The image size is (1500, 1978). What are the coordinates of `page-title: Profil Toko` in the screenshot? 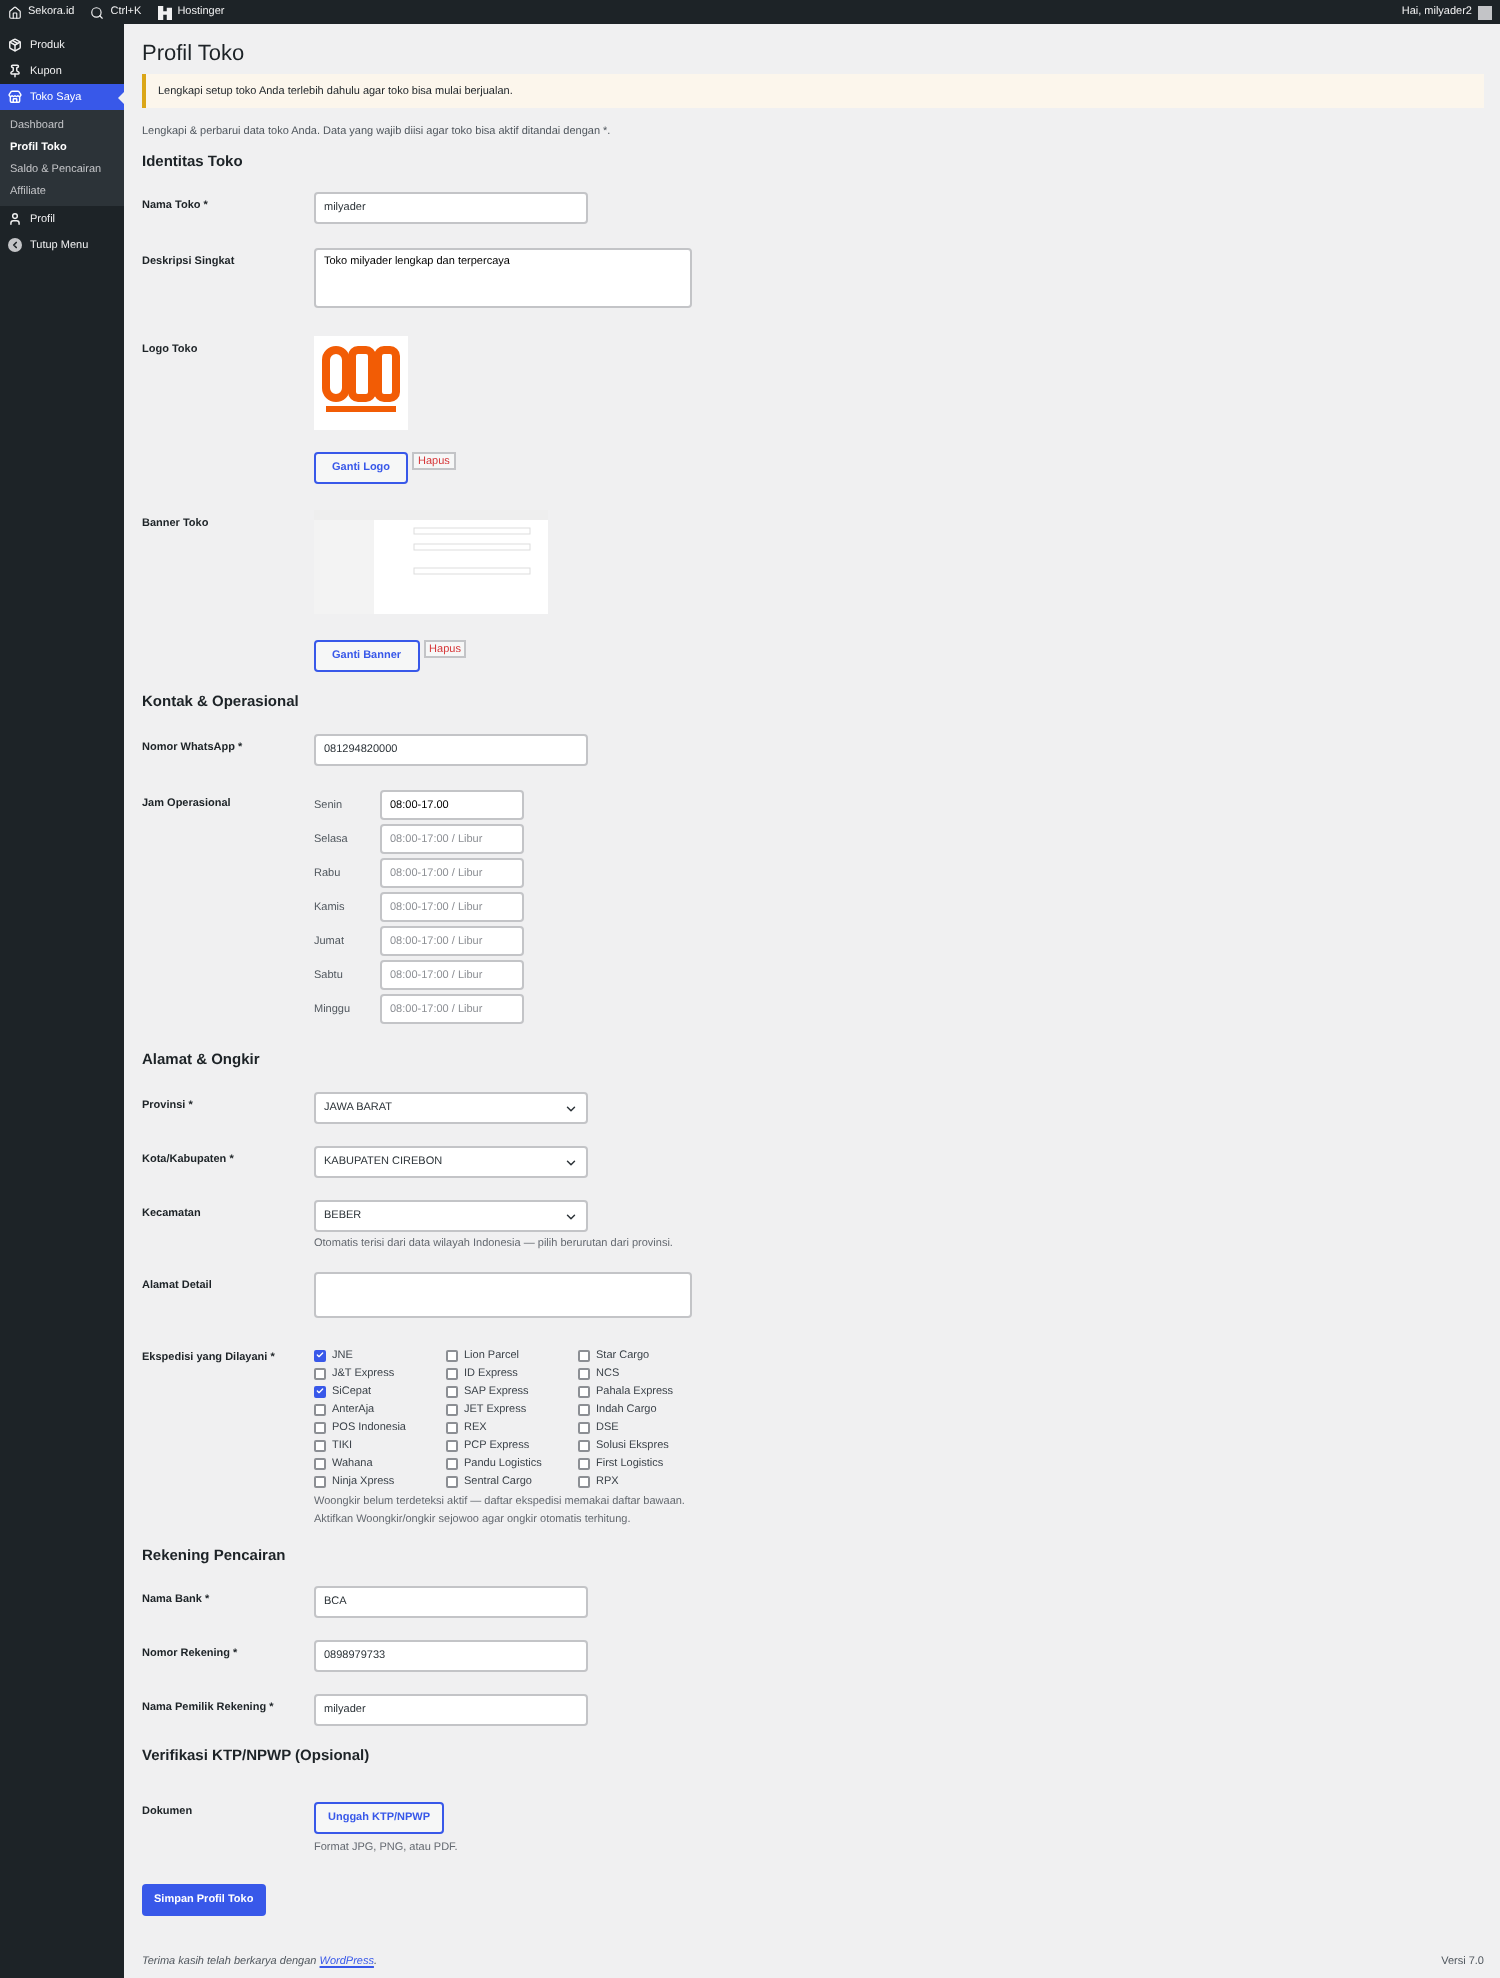 It's located at (193, 54).